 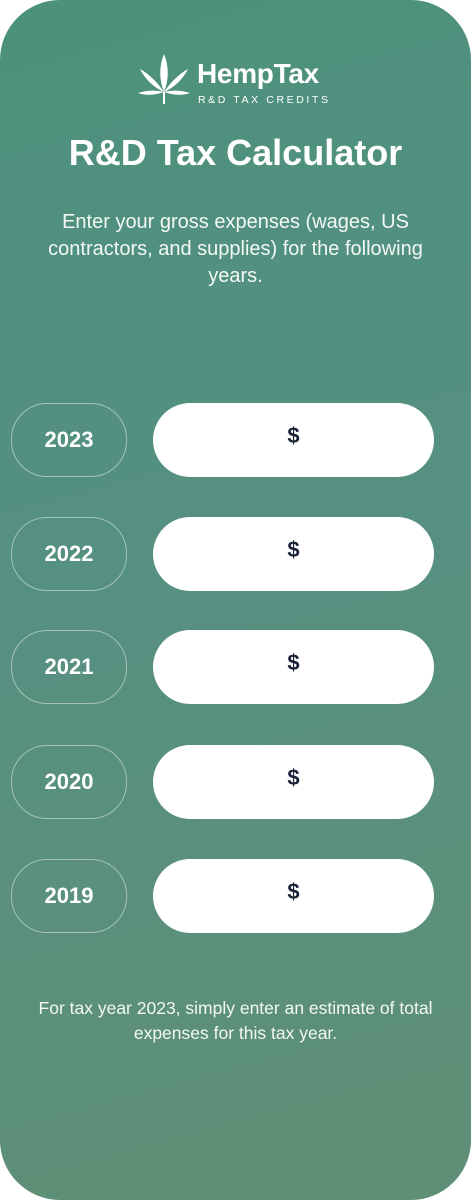 I want to click on expense-row-2019: 2019 $, so click(x=235, y=897).